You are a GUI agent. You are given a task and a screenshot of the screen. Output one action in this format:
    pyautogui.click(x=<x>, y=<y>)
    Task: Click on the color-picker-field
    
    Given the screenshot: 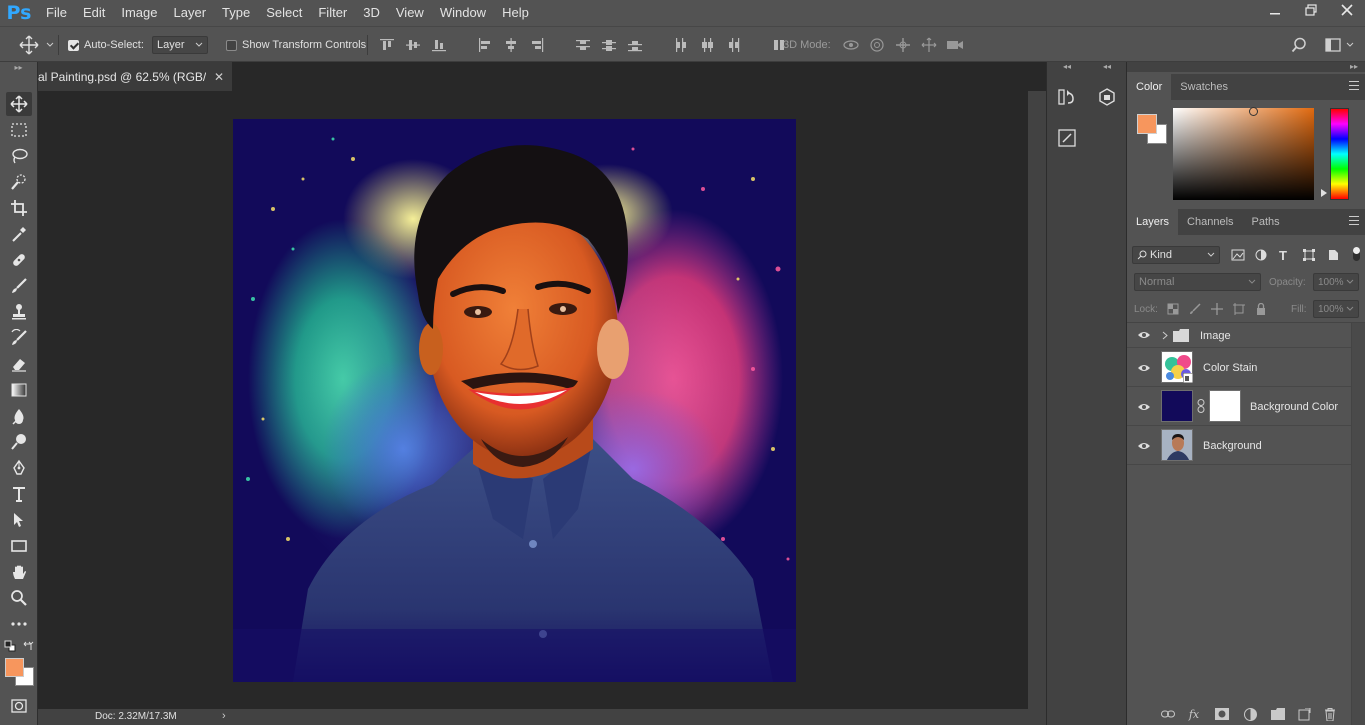 What is the action you would take?
    pyautogui.click(x=1243, y=154)
    